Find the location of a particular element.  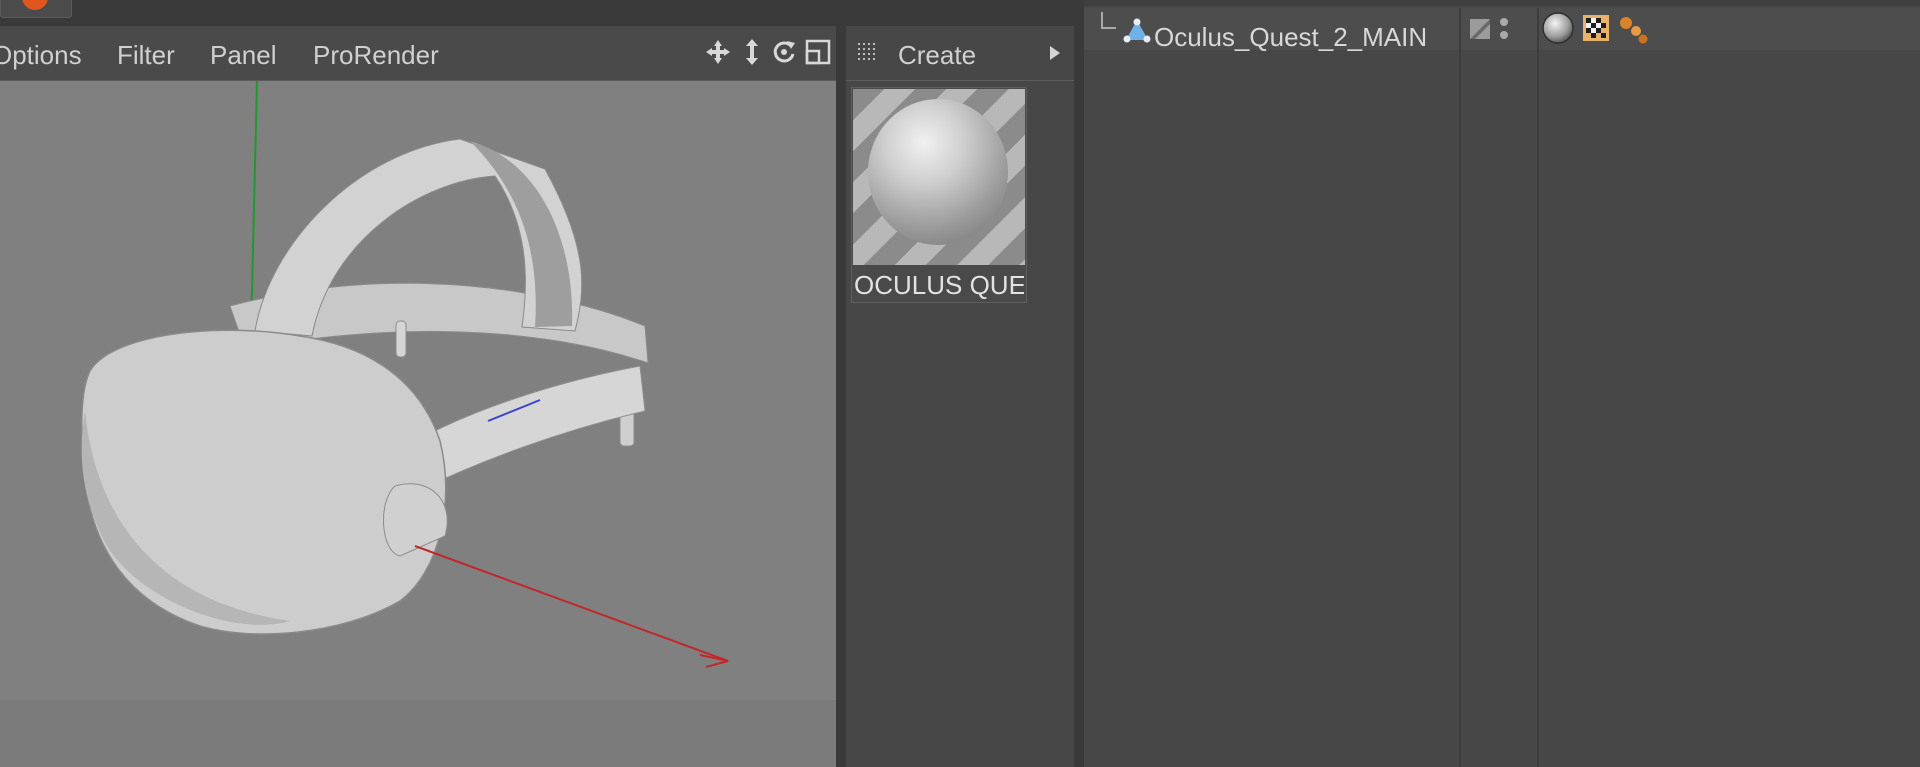

viewport-bottom-area is located at coordinates (418, 733).